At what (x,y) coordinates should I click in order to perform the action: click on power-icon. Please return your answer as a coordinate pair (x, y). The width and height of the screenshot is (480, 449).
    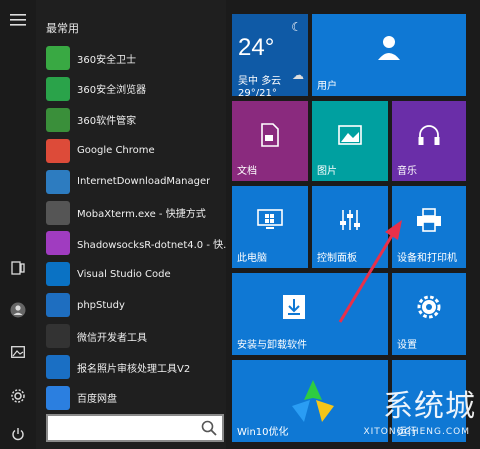
    Looking at the image, I should click on (18, 434).